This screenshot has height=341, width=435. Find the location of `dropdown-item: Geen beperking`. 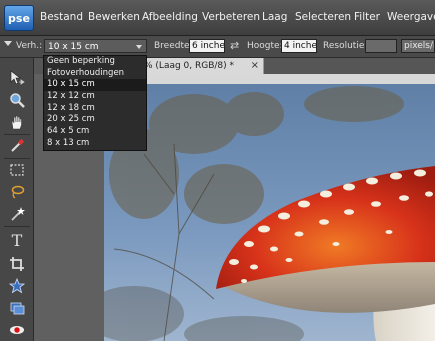

dropdown-item: Geen beperking is located at coordinates (95, 62).